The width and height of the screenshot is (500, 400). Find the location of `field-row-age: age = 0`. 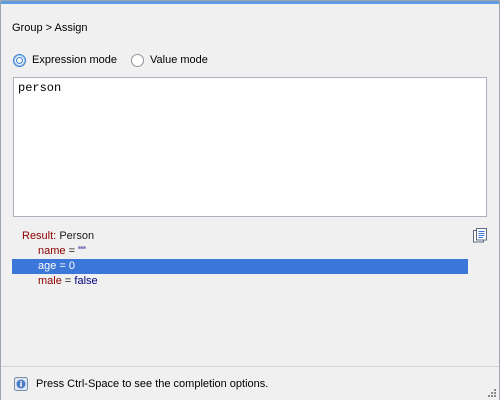

field-row-age: age = 0 is located at coordinates (240, 266).